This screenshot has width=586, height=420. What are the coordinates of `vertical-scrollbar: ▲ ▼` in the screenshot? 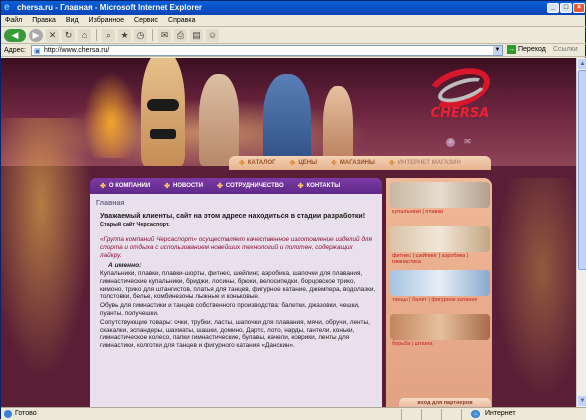 It's located at (581, 232).